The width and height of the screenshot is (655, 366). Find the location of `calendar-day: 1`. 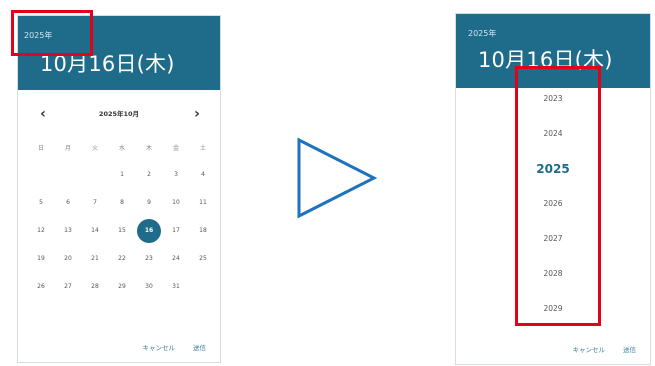

calendar-day: 1 is located at coordinates (122, 175).